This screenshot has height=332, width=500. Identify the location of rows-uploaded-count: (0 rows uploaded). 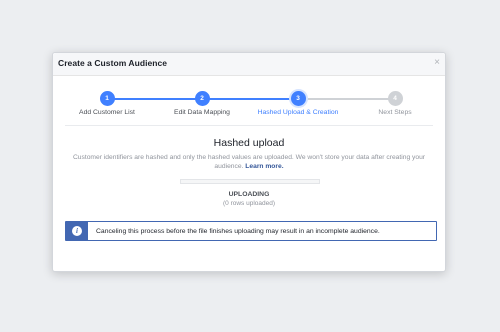
(249, 203).